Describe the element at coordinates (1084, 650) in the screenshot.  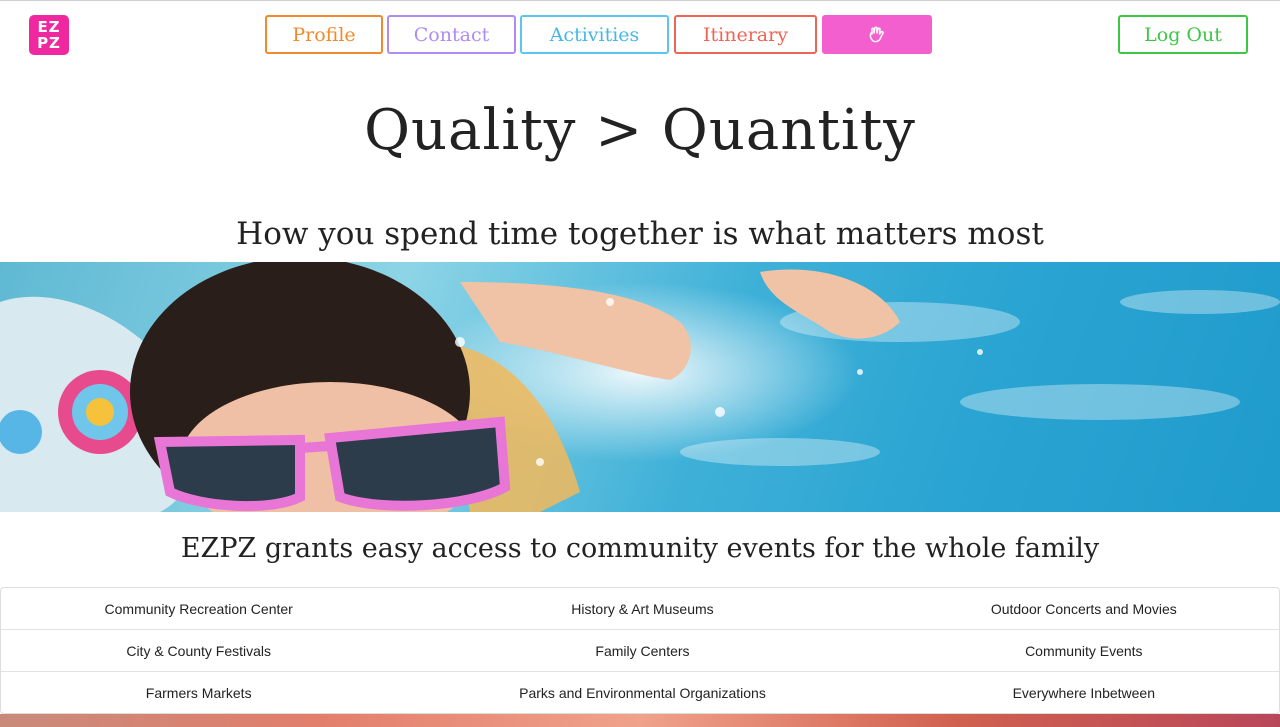
I see `category-cell: Community Events` at that location.